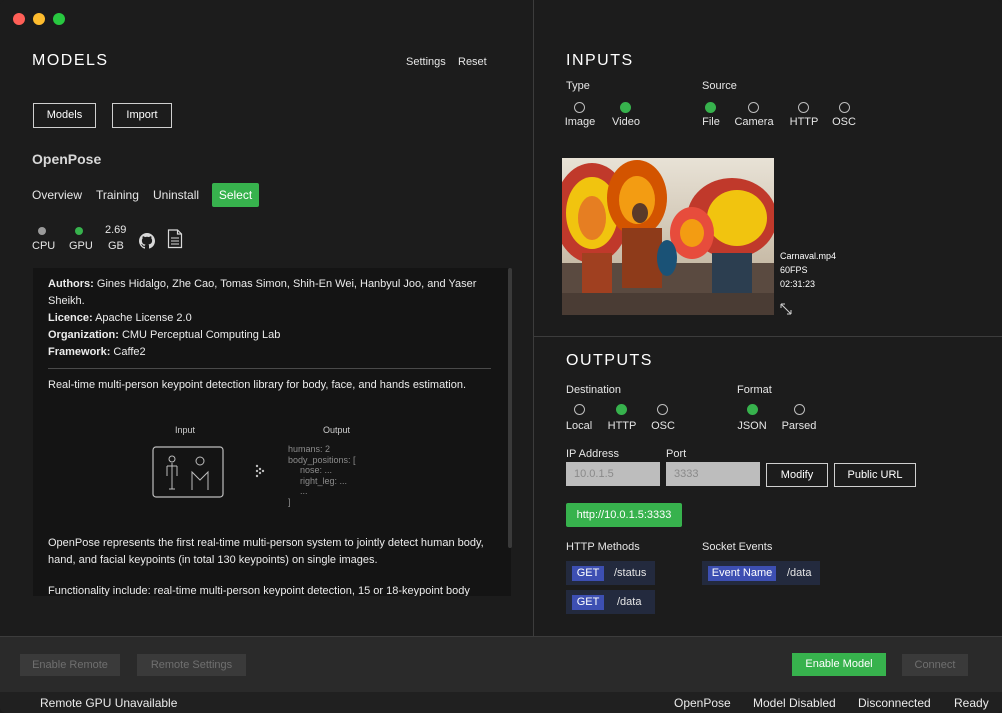 Image resolution: width=1002 pixels, height=713 pixels. I want to click on outputs-title: OUTPUTS, so click(609, 360).